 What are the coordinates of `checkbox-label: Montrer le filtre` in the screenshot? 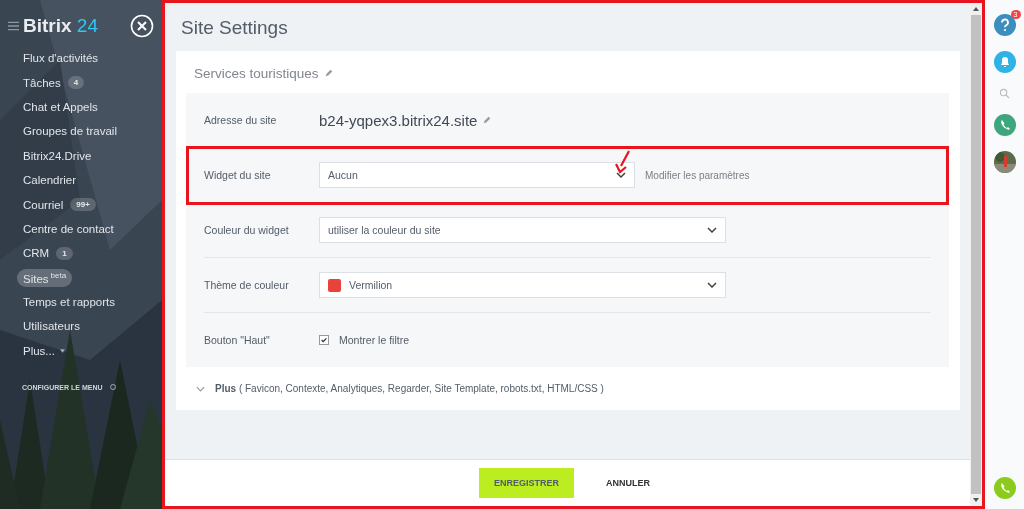 It's located at (374, 340).